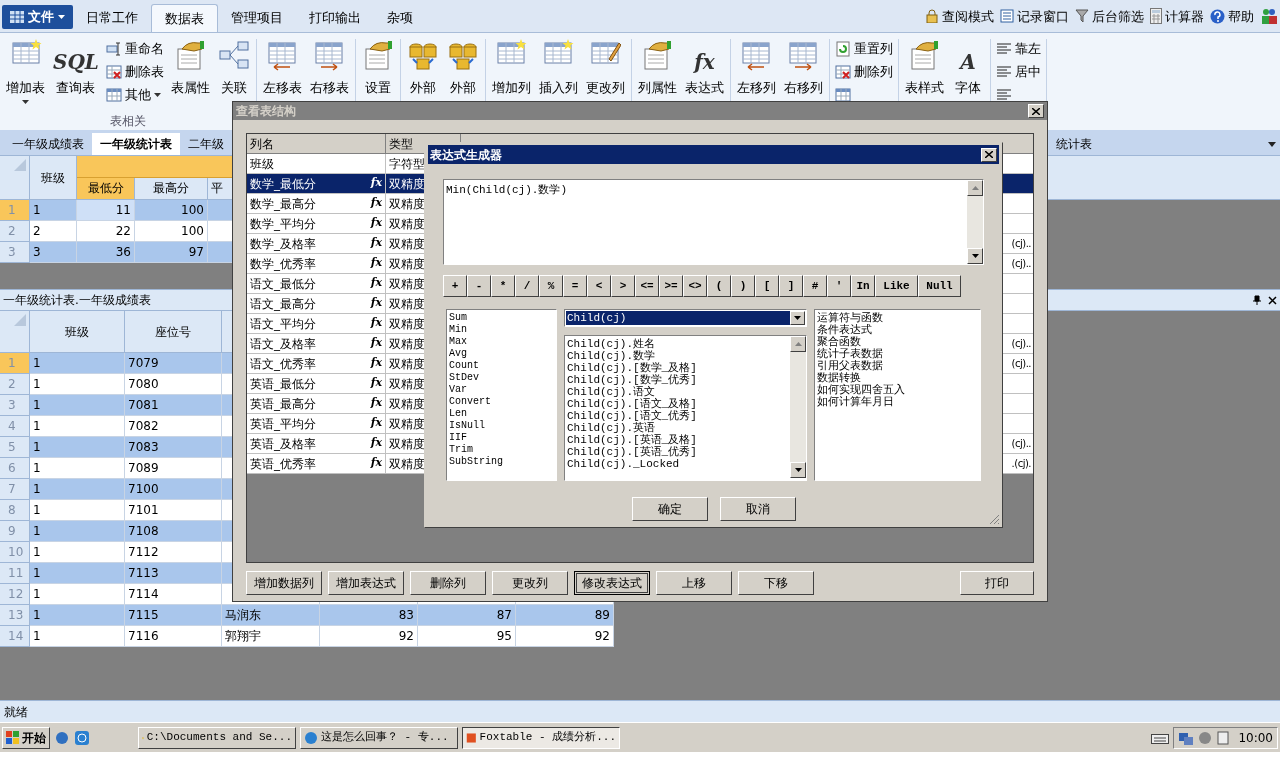  Describe the element at coordinates (369, 615) in the screenshot. I see `table-cell: 83` at that location.